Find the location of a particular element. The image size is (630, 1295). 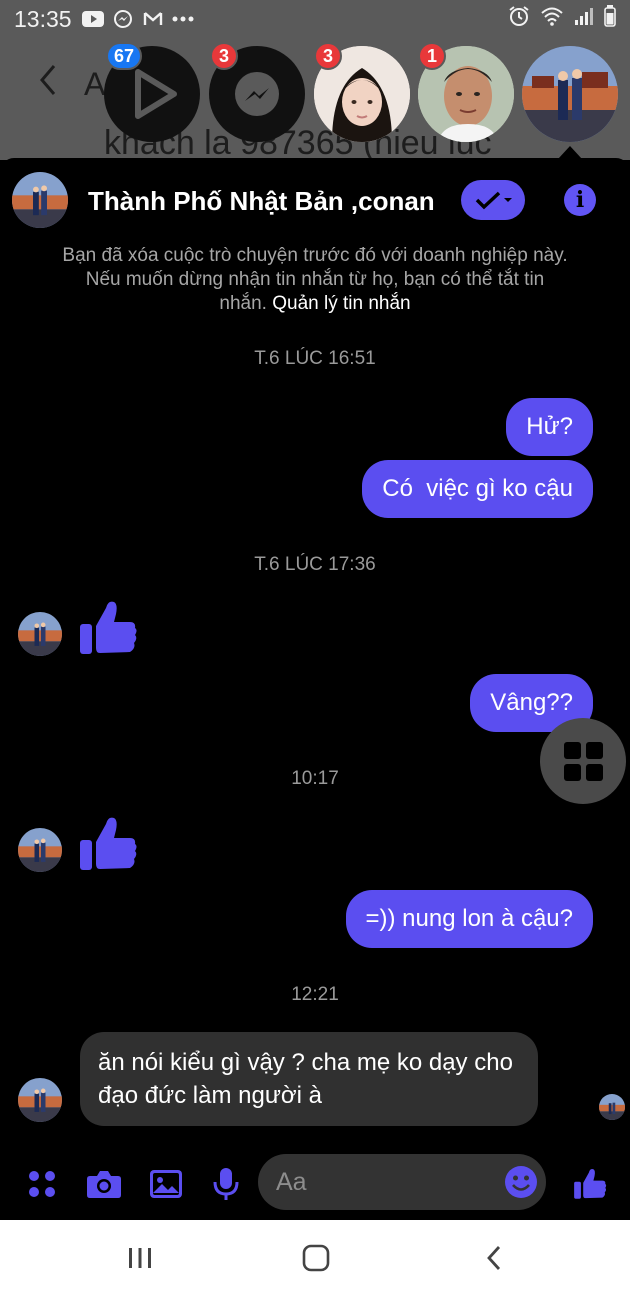

check-chevron-icon is located at coordinates (493, 200).